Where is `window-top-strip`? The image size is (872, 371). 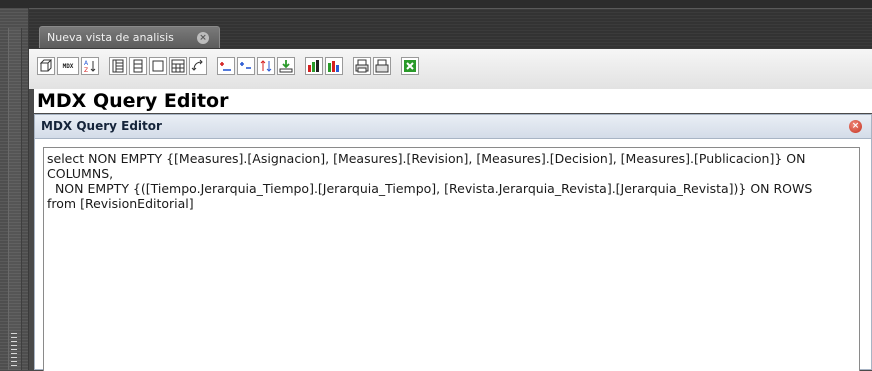
window-top-strip is located at coordinates (436, 4).